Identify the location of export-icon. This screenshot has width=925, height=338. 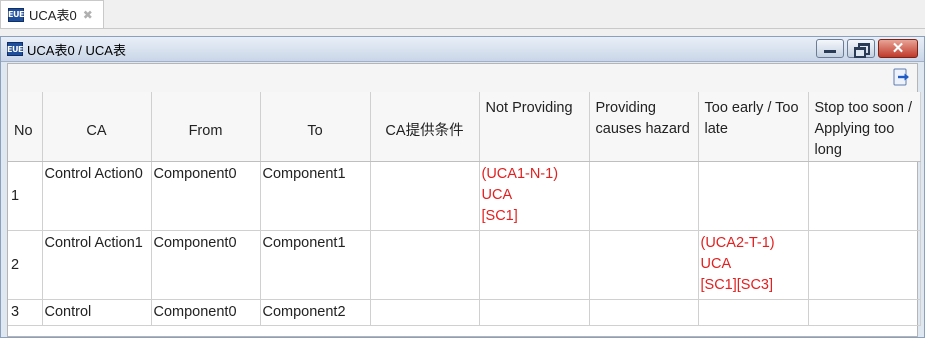
(902, 77).